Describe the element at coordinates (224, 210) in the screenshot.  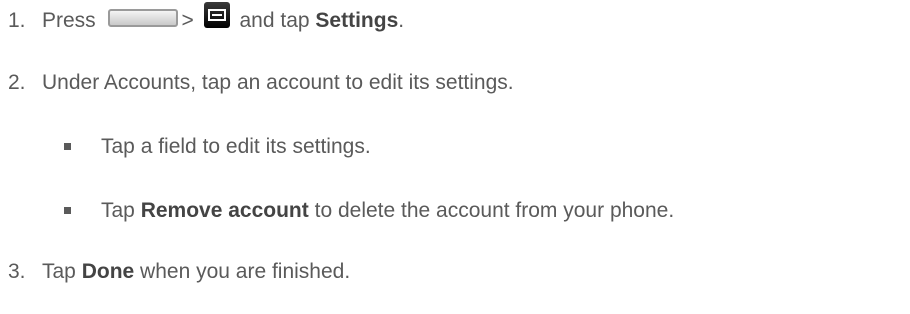
I see `remove-account-label: Remove account` at that location.